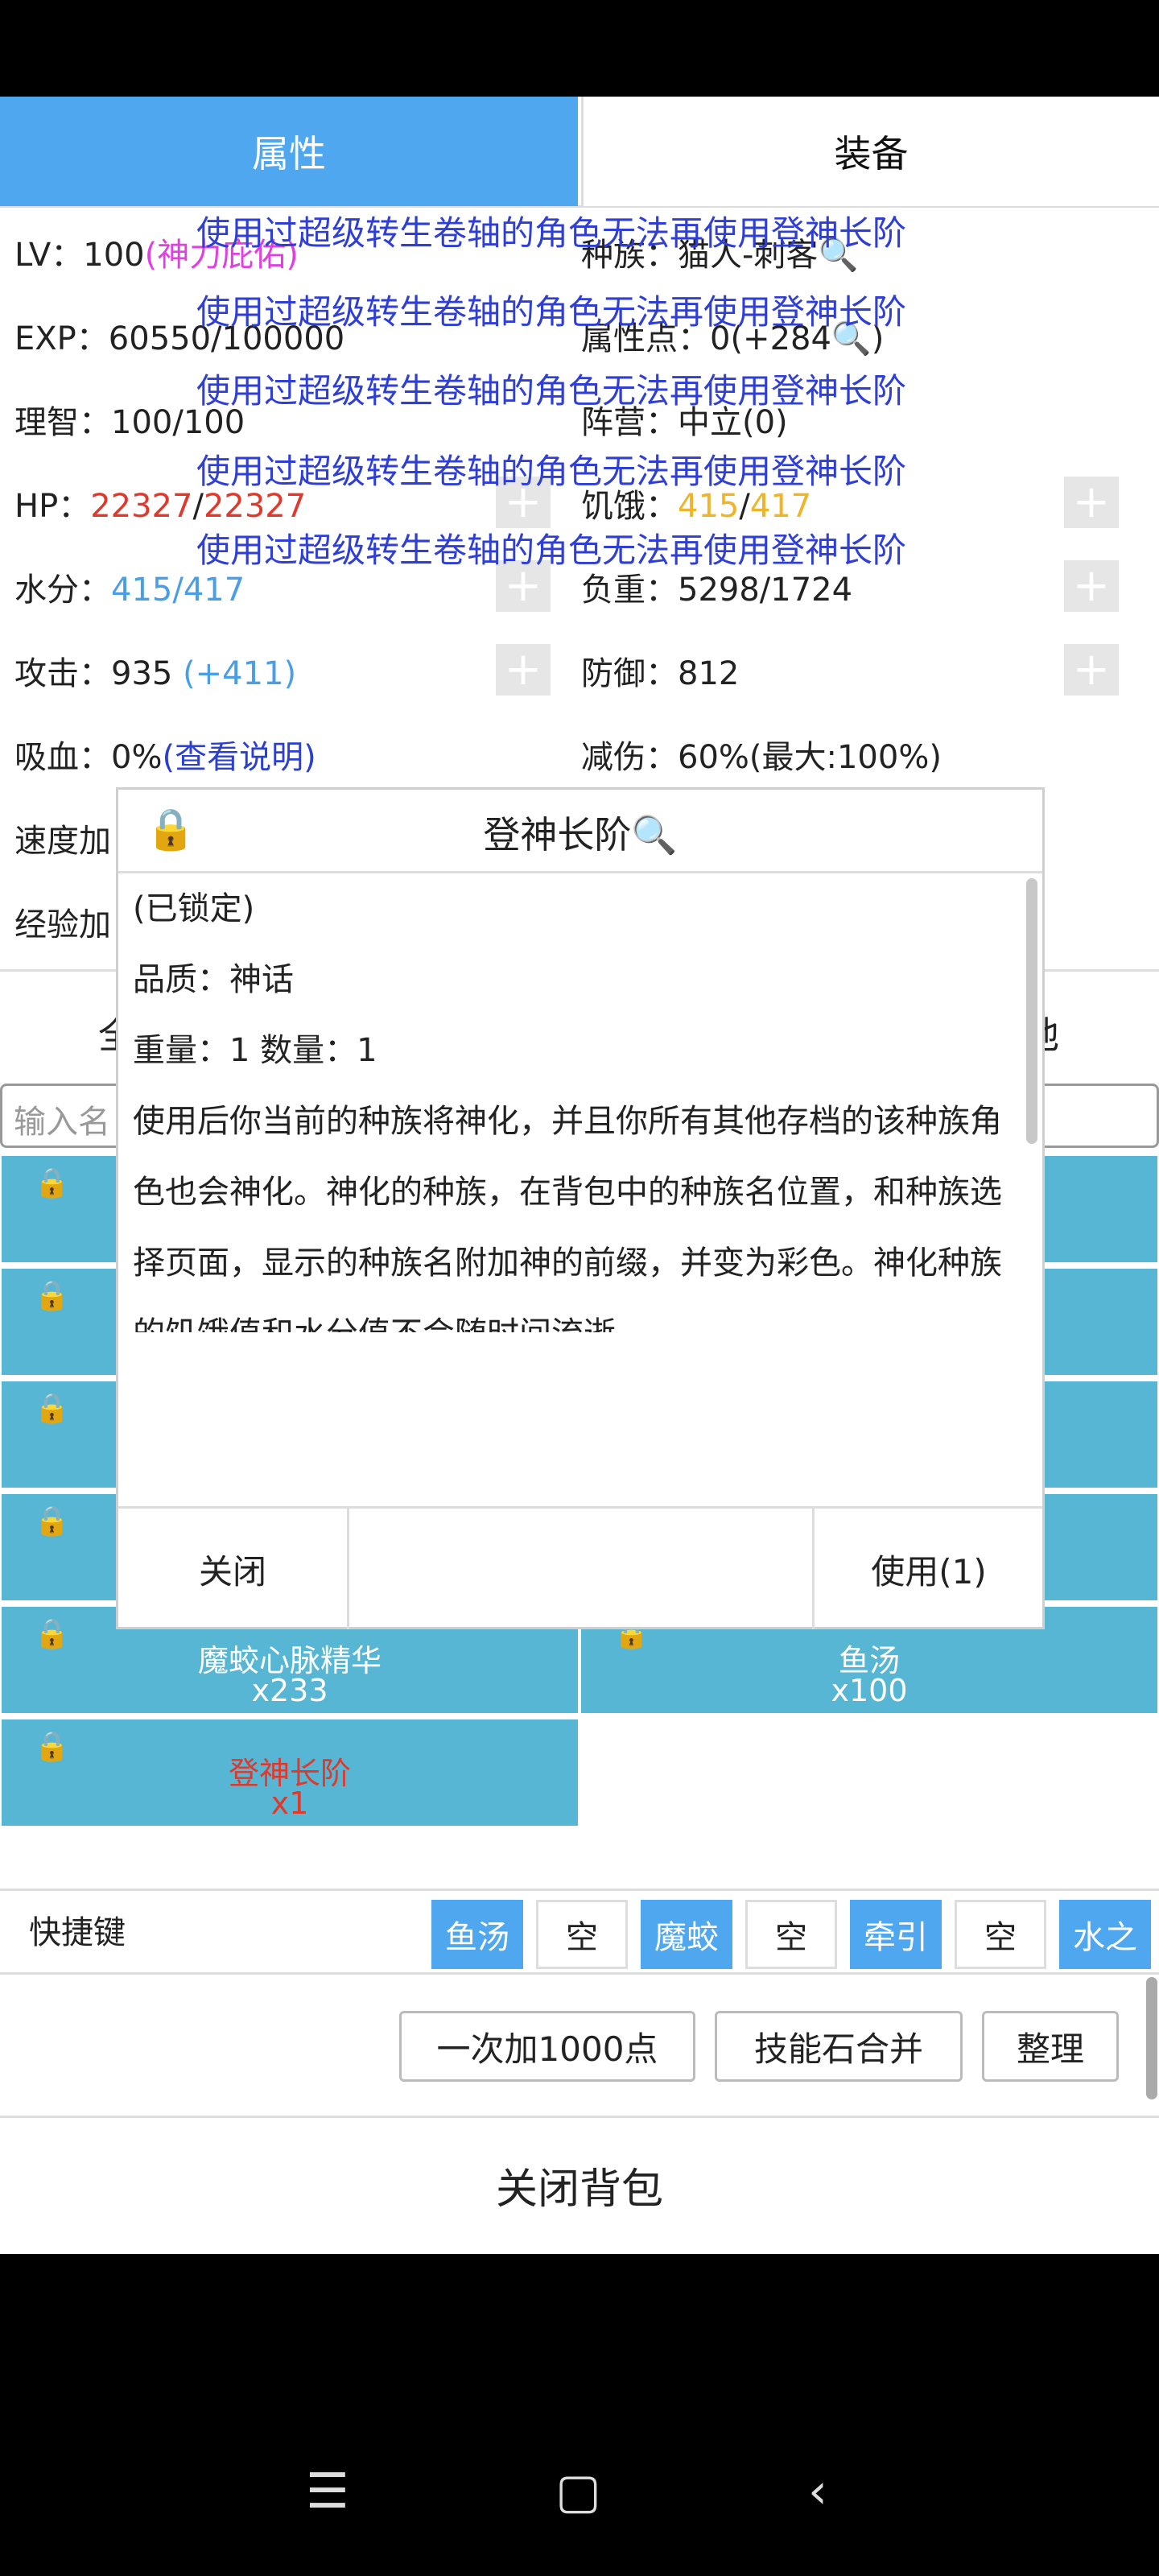 This screenshot has height=2576, width=1159. I want to click on quickbar-slot: 水之, so click(1105, 1934).